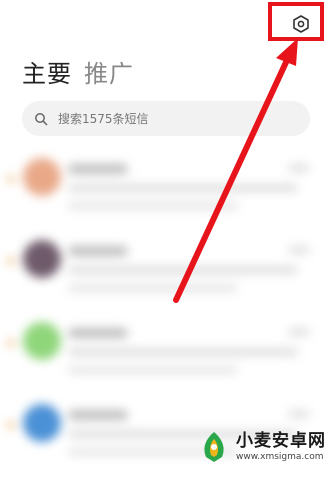 The image size is (332, 478). What do you see at coordinates (214, 447) in the screenshot?
I see `watermark-logo-icon` at bounding box center [214, 447].